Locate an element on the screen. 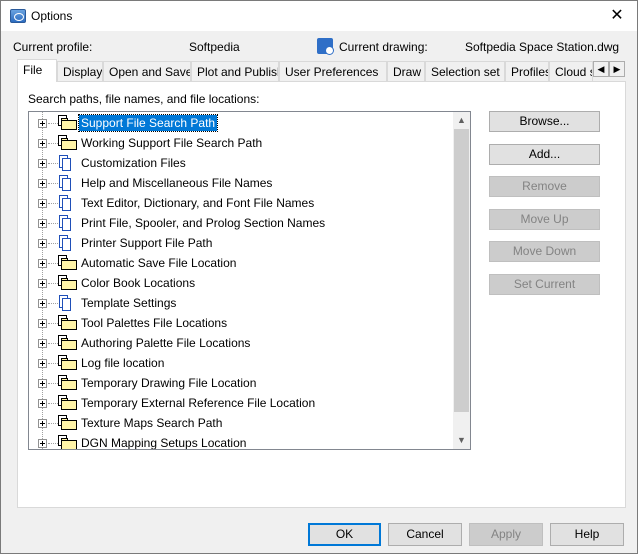  help-button: Help is located at coordinates (587, 534).